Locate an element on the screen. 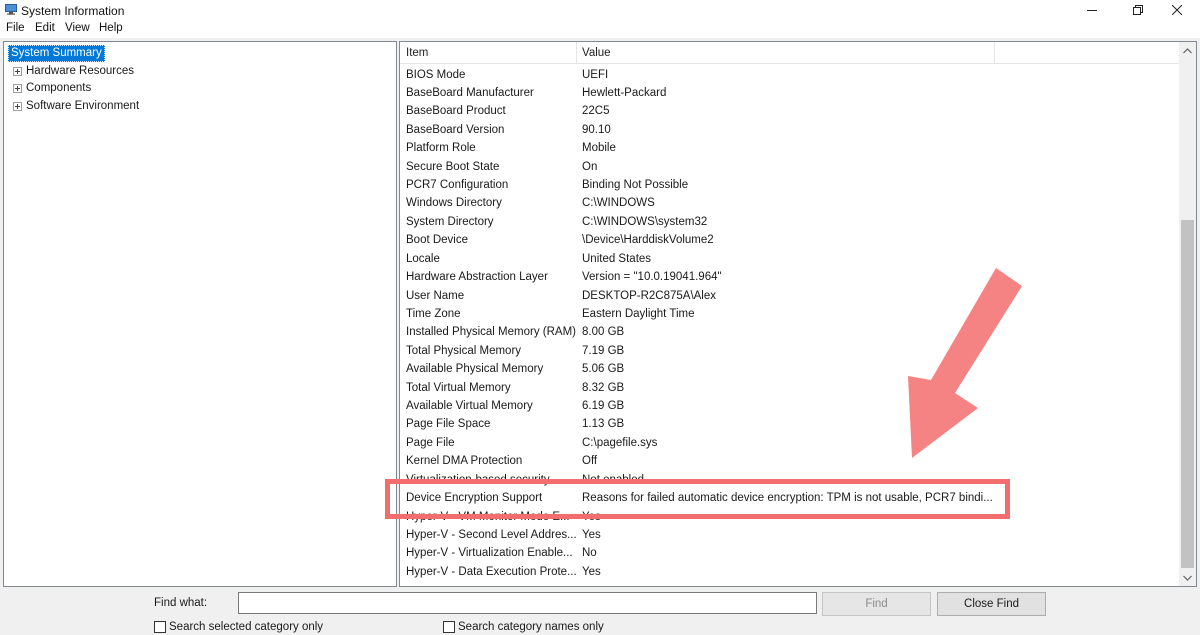  search-category-names-option: Search category names only is located at coordinates (523, 627).